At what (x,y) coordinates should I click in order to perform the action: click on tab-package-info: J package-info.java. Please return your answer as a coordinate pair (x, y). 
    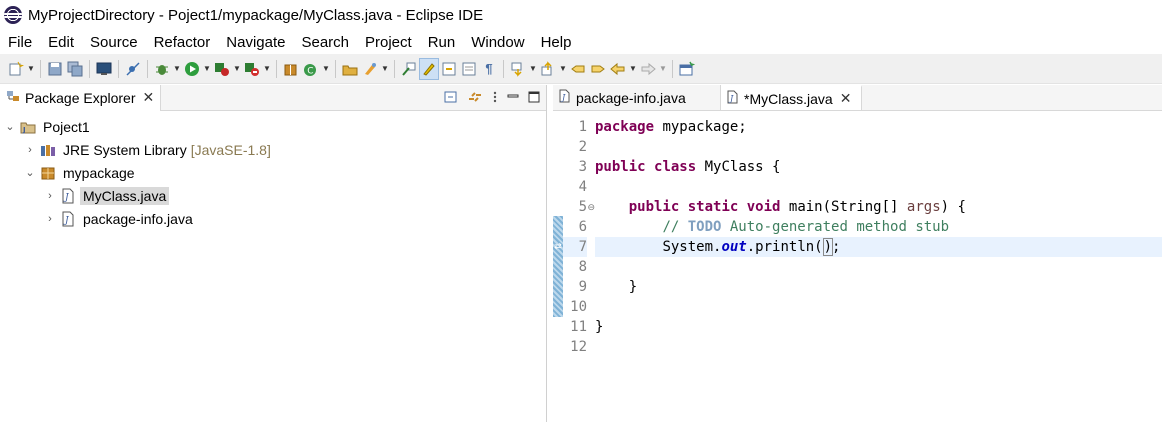
    Looking at the image, I should click on (637, 97).